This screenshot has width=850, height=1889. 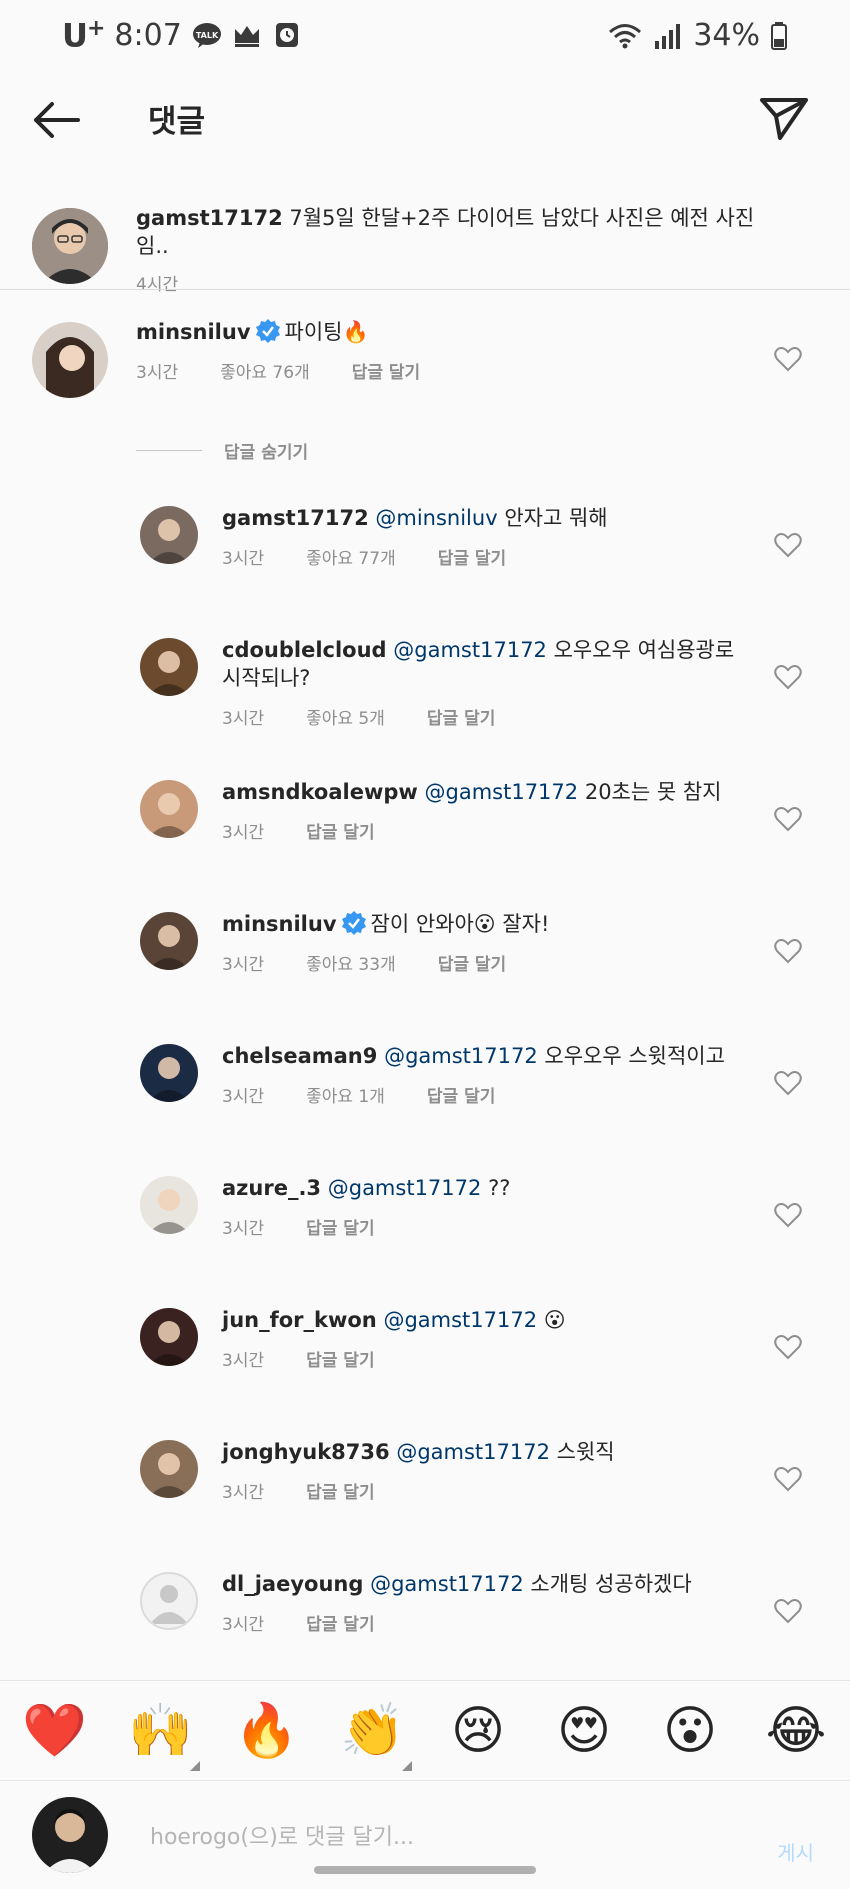 What do you see at coordinates (351, 962) in the screenshot?
I see `reply-likes: 좋아요 33개` at bounding box center [351, 962].